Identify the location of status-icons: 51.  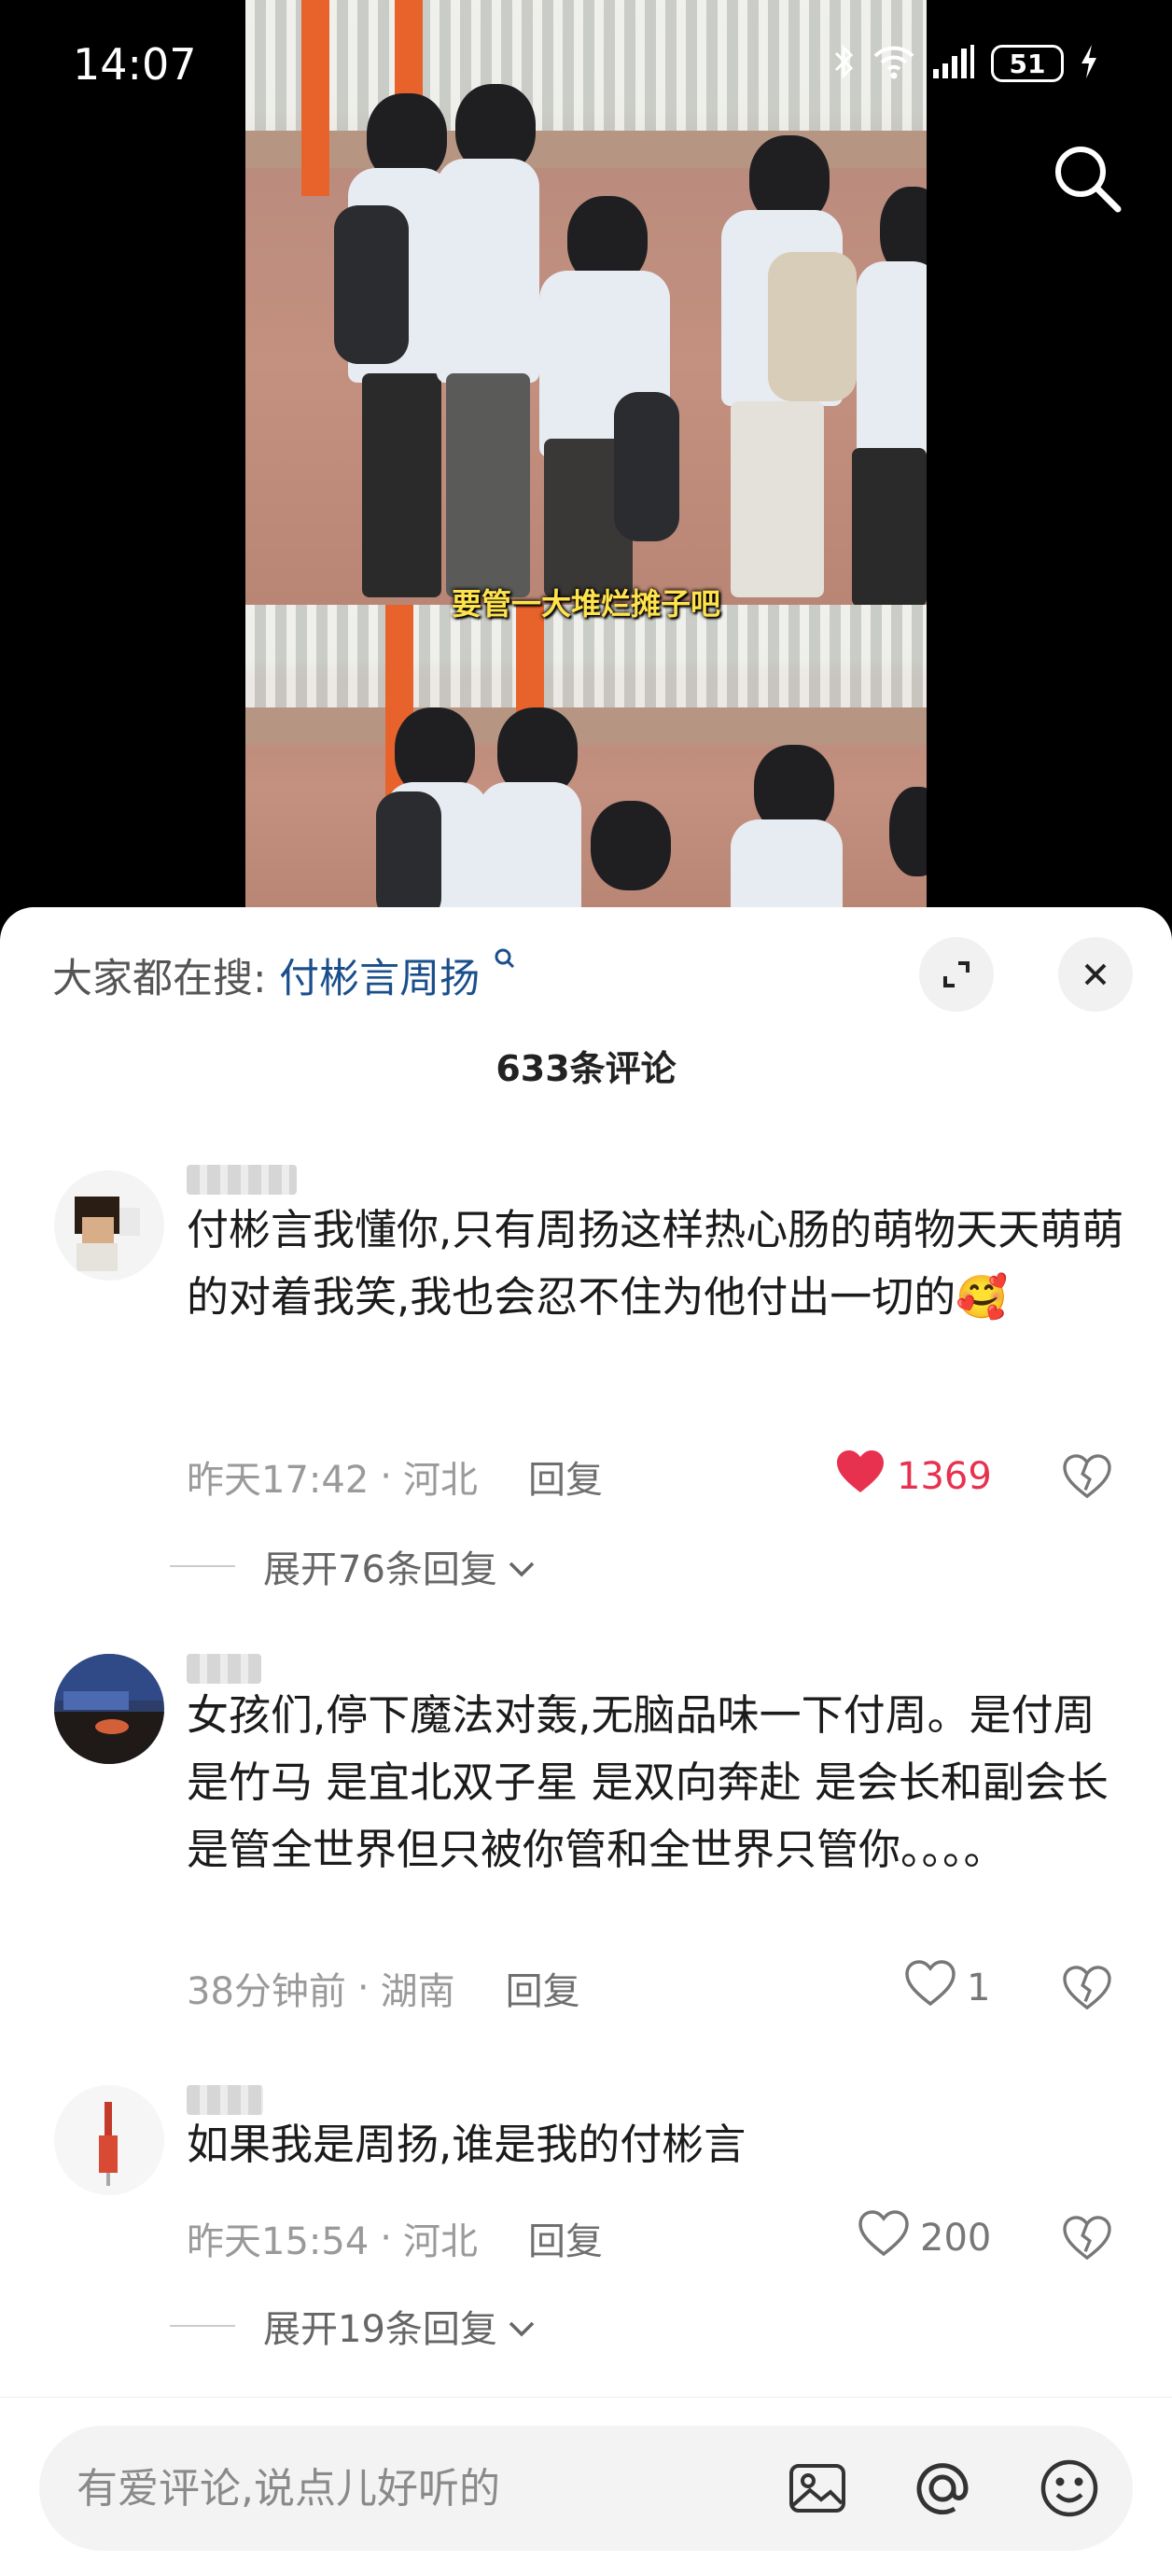
(965, 63).